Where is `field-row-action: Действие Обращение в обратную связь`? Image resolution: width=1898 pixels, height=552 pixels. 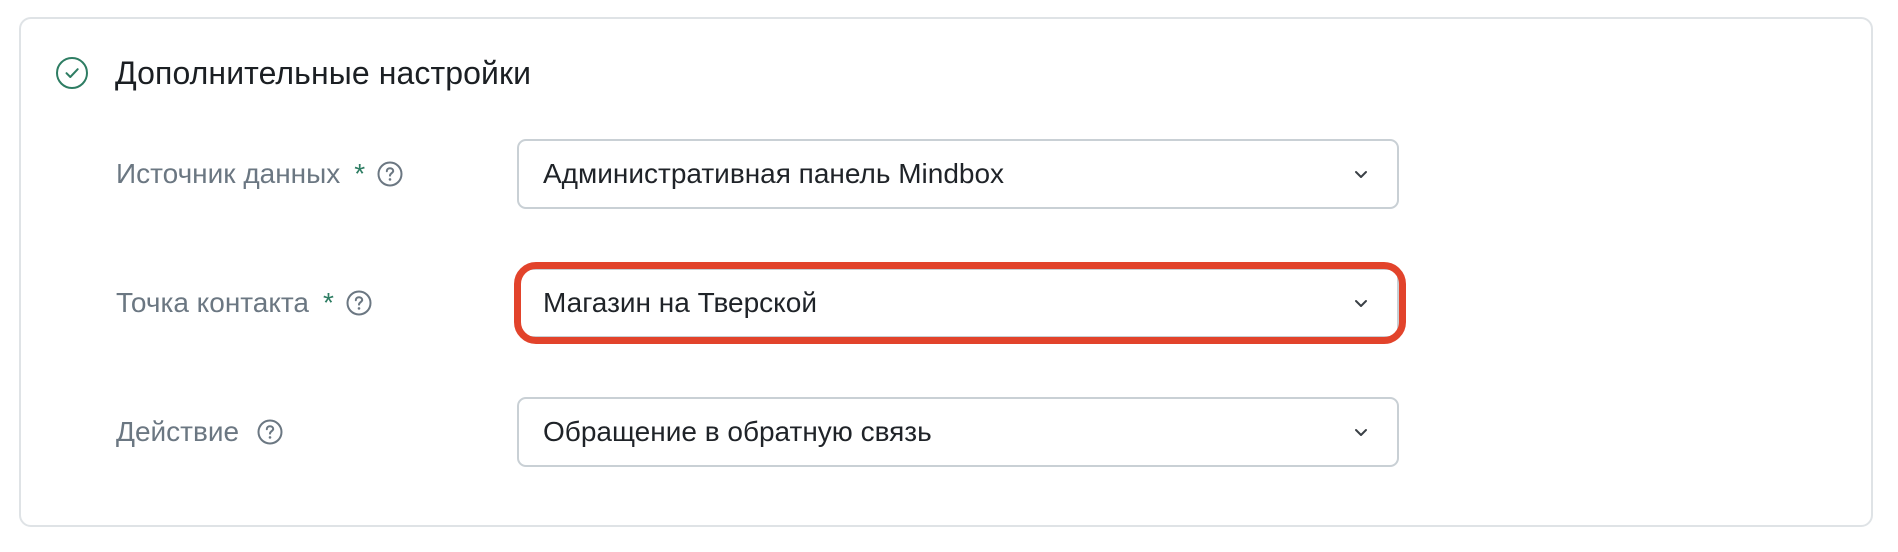
field-row-action: Действие Обращение в обратную связь is located at coordinates (946, 432).